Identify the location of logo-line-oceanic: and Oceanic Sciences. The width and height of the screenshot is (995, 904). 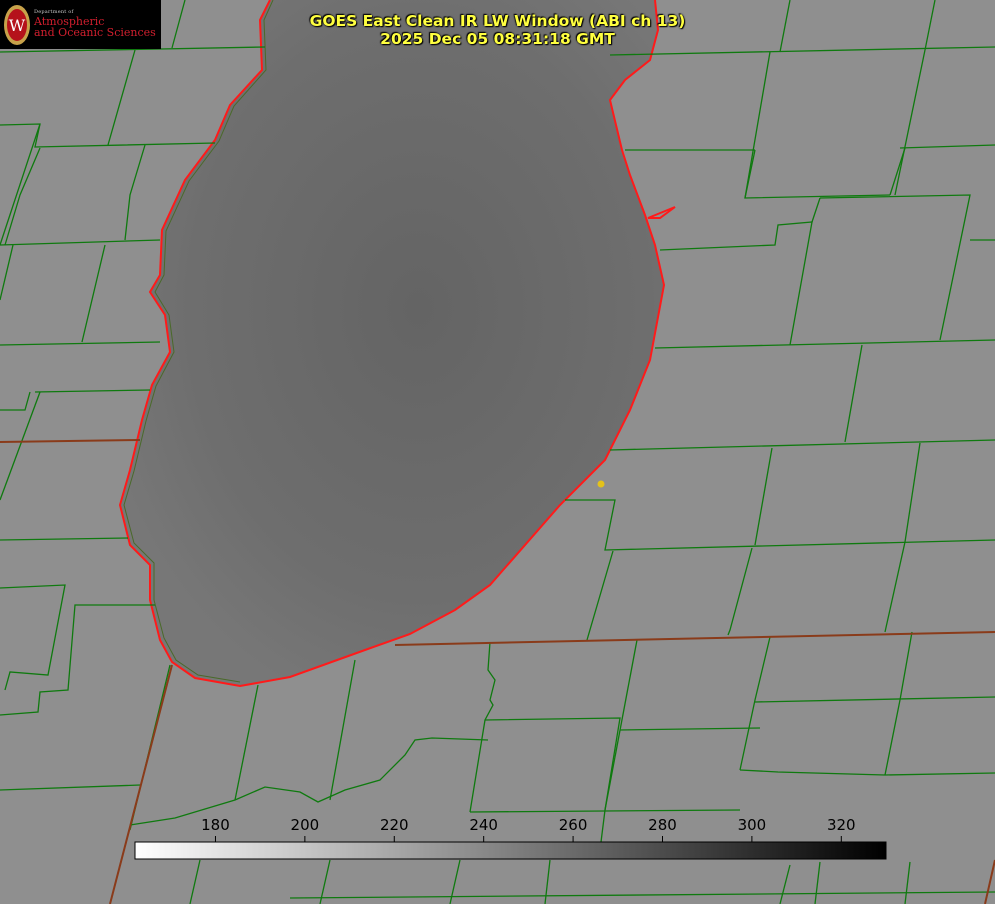
(95, 33).